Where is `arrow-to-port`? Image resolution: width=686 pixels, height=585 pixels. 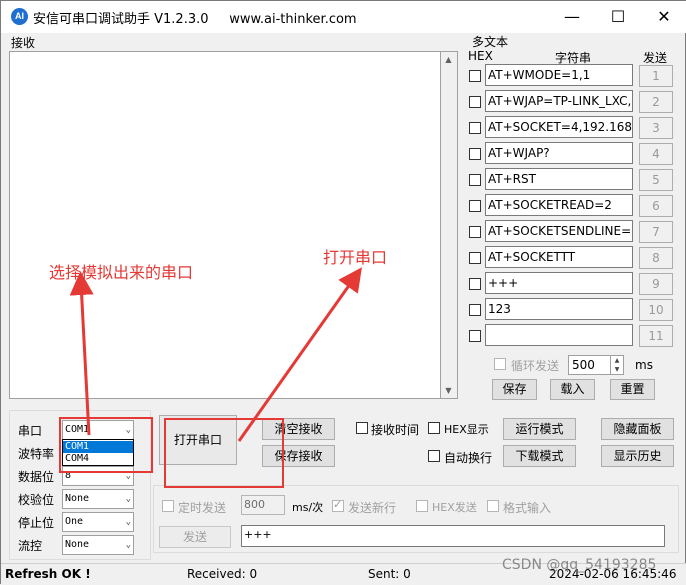 arrow-to-port is located at coordinates (81, 353).